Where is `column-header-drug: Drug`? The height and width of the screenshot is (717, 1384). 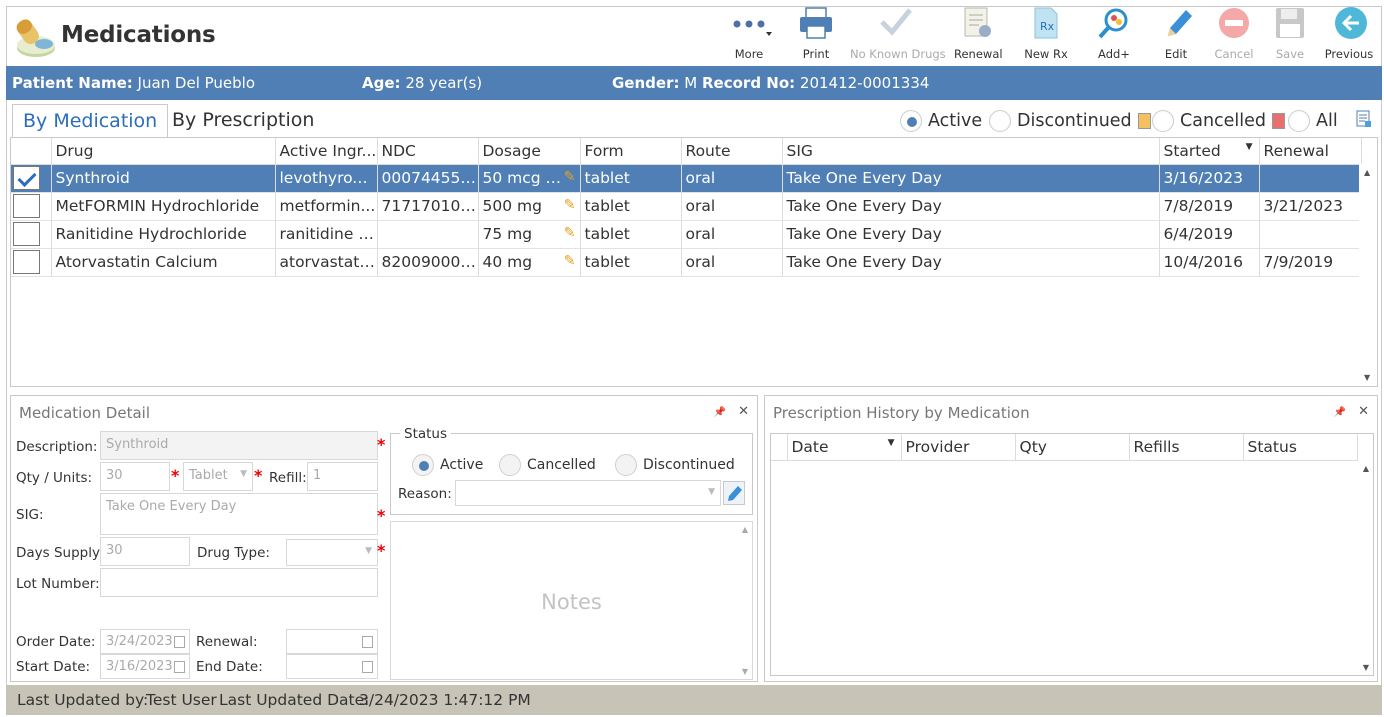 column-header-drug: Drug is located at coordinates (163, 151).